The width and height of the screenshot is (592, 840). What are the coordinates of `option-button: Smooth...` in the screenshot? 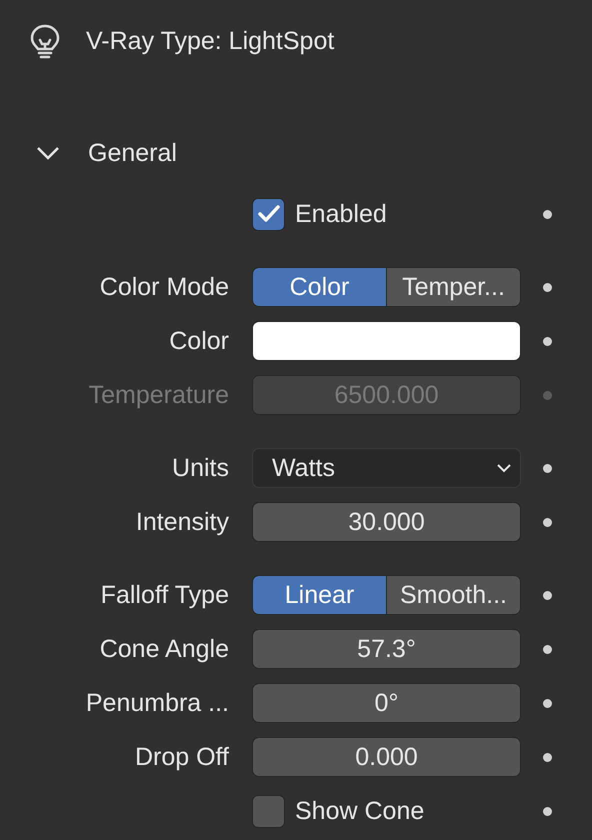 It's located at (453, 595).